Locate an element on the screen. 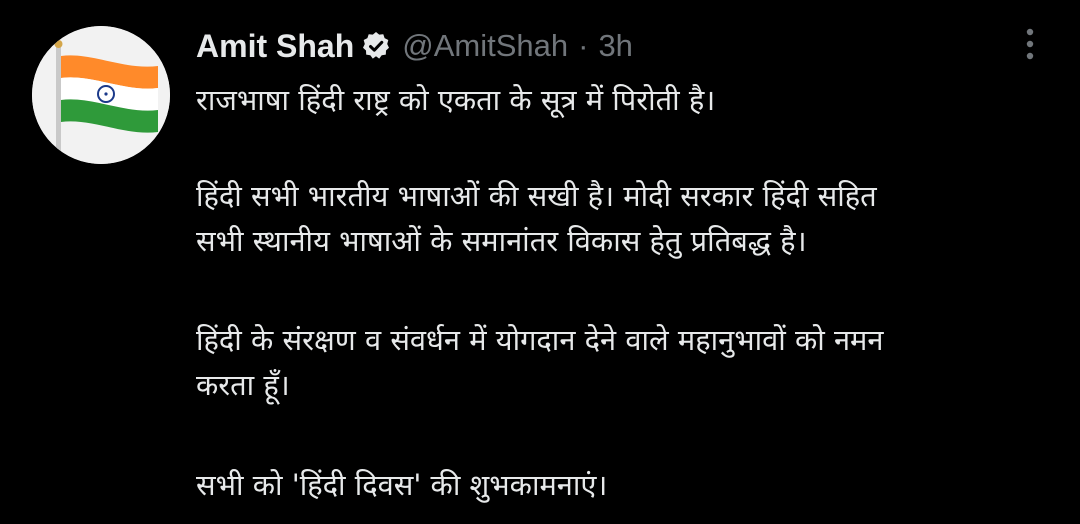  timestamp: 3h is located at coordinates (615, 46).